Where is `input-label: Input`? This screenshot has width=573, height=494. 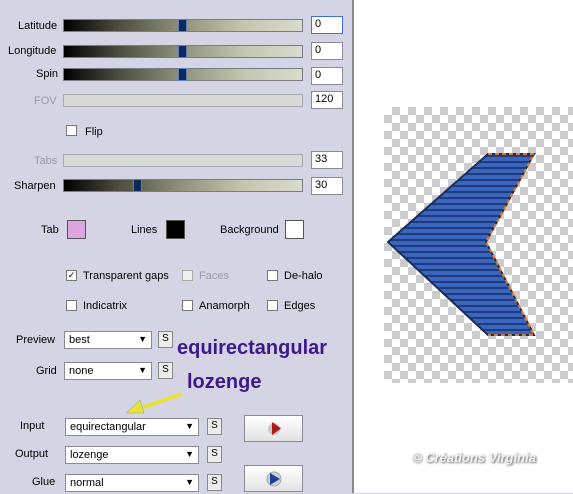 input-label: Input is located at coordinates (32, 426).